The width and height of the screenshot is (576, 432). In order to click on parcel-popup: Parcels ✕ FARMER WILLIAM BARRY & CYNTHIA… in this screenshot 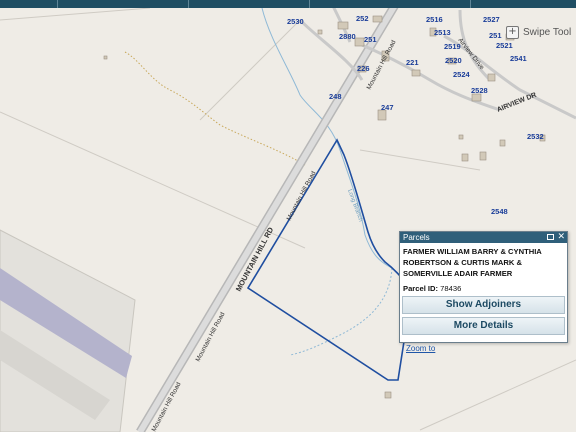, I will do `click(483, 292)`.